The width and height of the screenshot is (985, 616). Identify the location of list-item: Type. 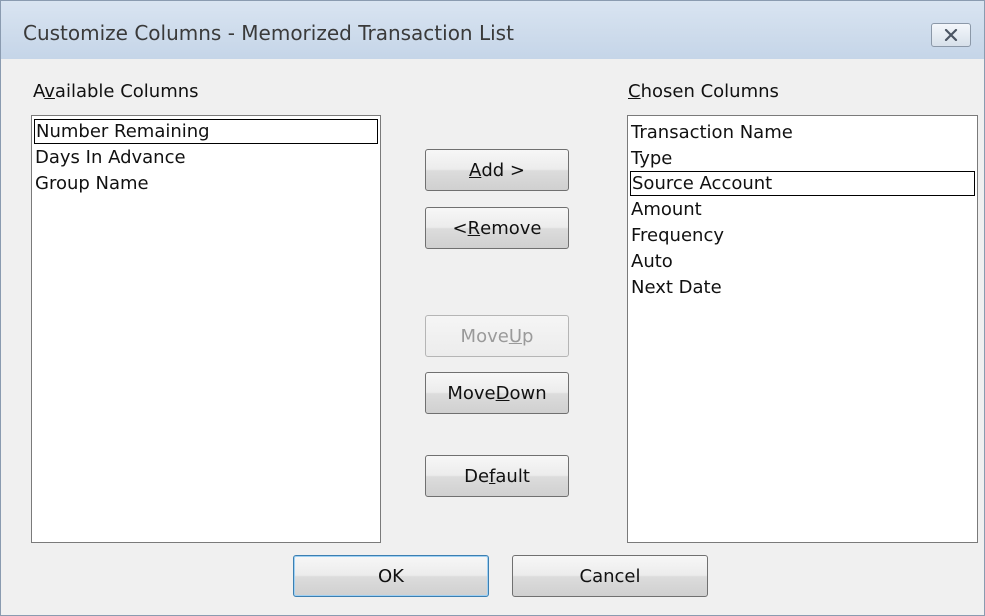
(802, 158).